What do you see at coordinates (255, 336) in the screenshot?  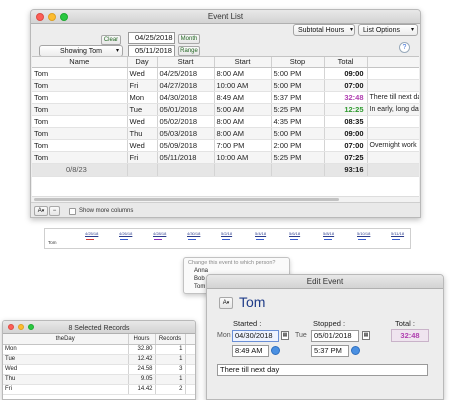 I see `start-date-input: 04/30/2018` at bounding box center [255, 336].